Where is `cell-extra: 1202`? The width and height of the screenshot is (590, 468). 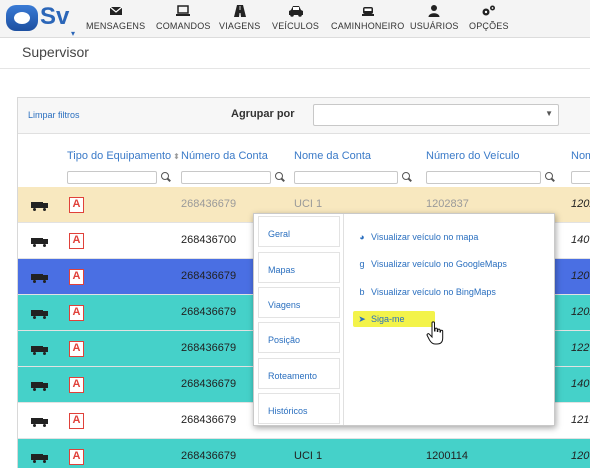
cell-extra: 1202 is located at coordinates (580, 312).